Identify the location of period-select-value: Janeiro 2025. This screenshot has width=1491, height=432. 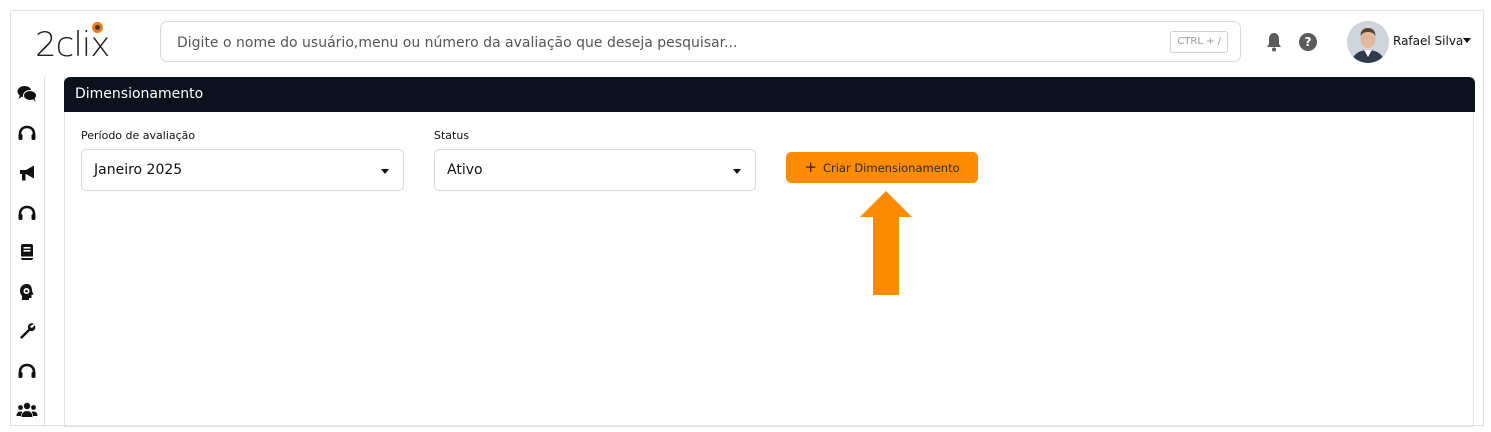
(138, 170).